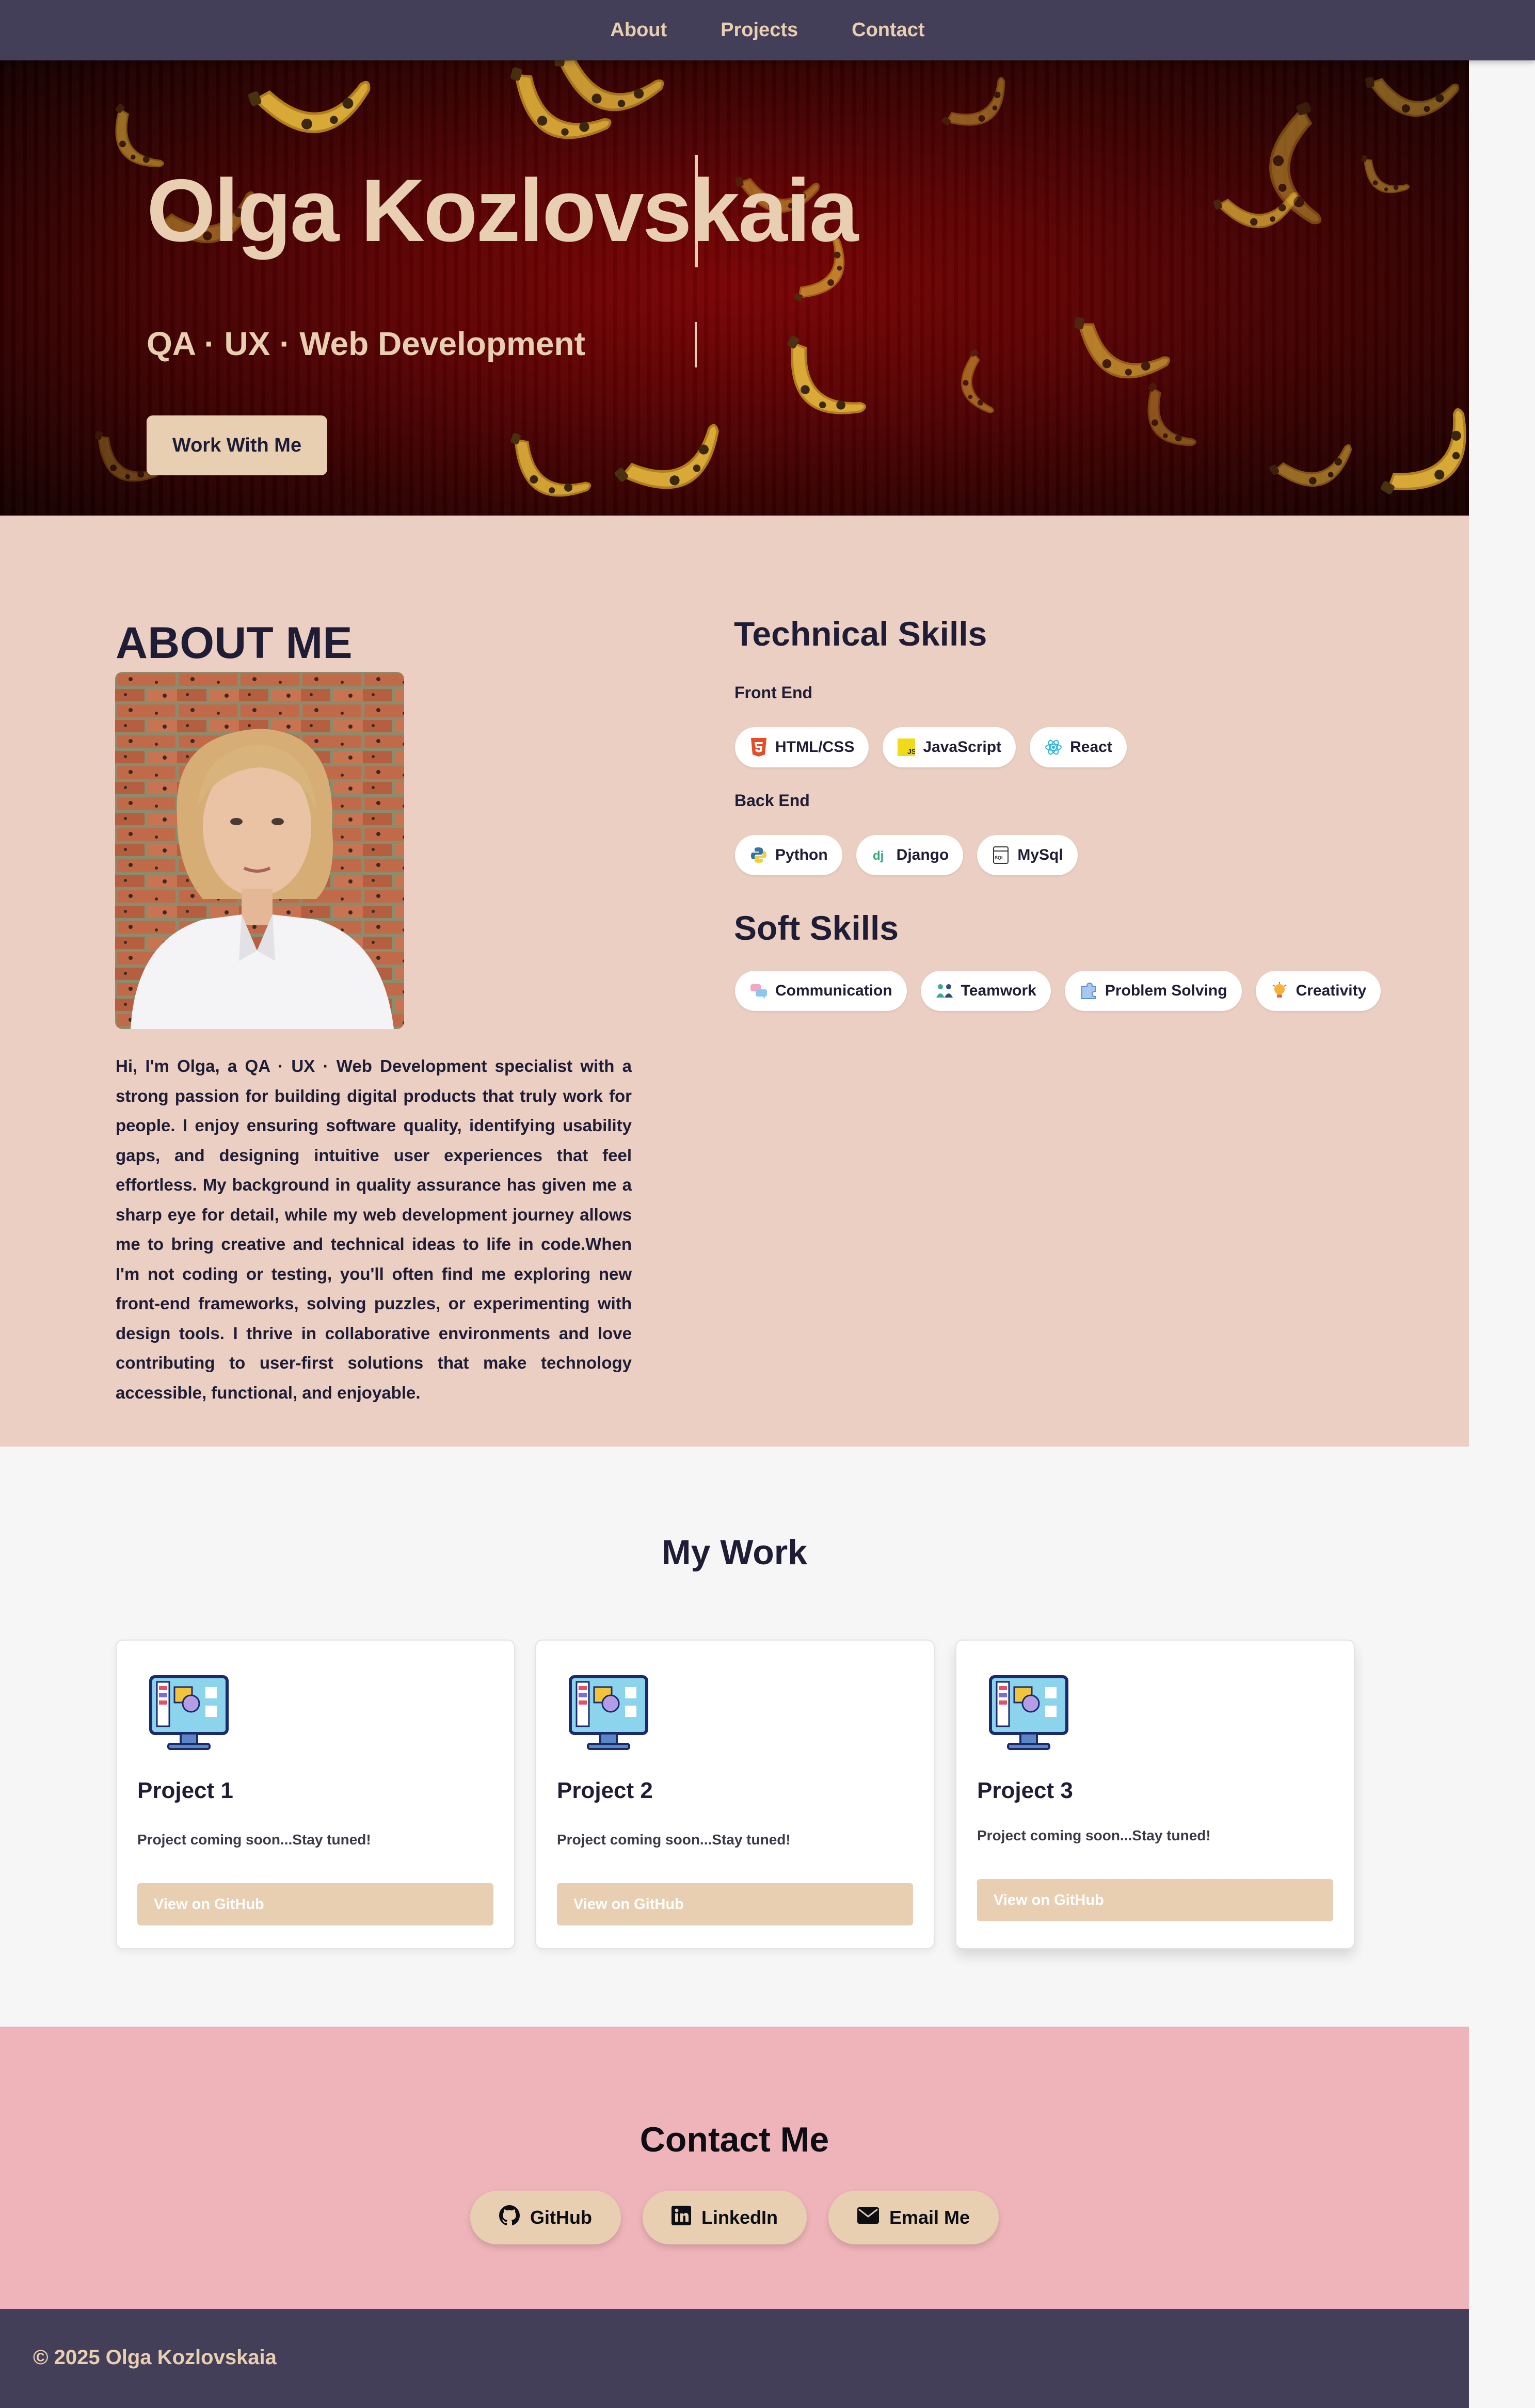  I want to click on contact-title: Contact Me, so click(734, 2139).